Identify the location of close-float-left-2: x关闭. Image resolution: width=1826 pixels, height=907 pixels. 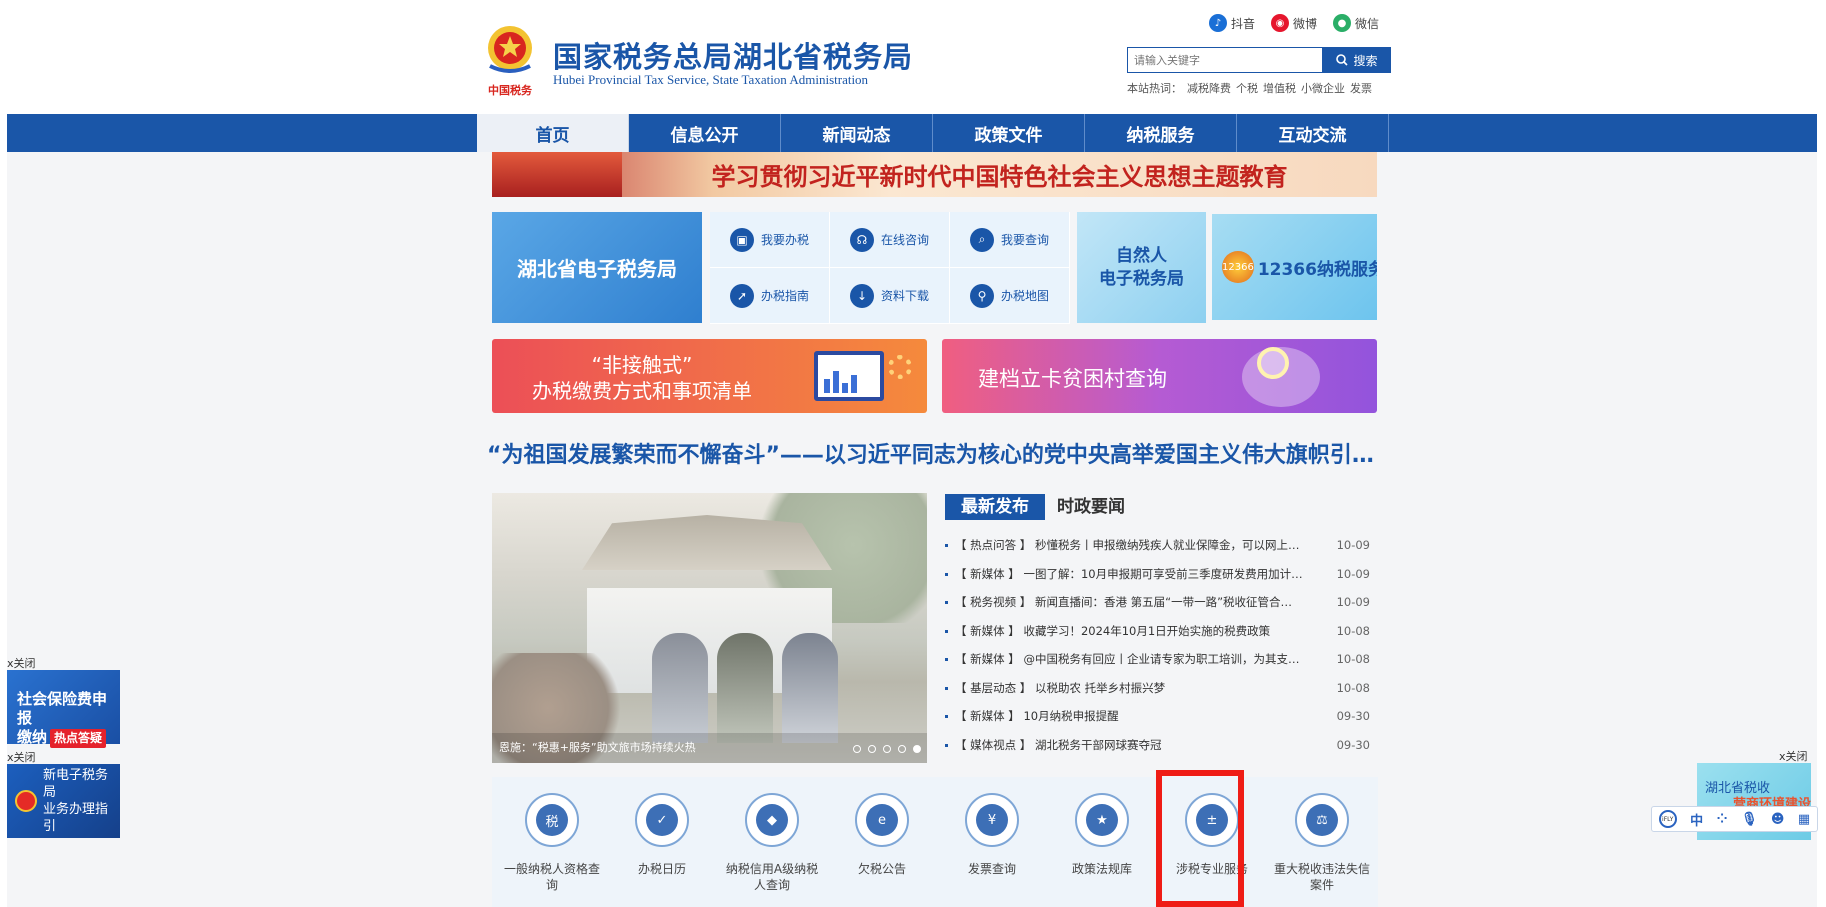
(21, 757).